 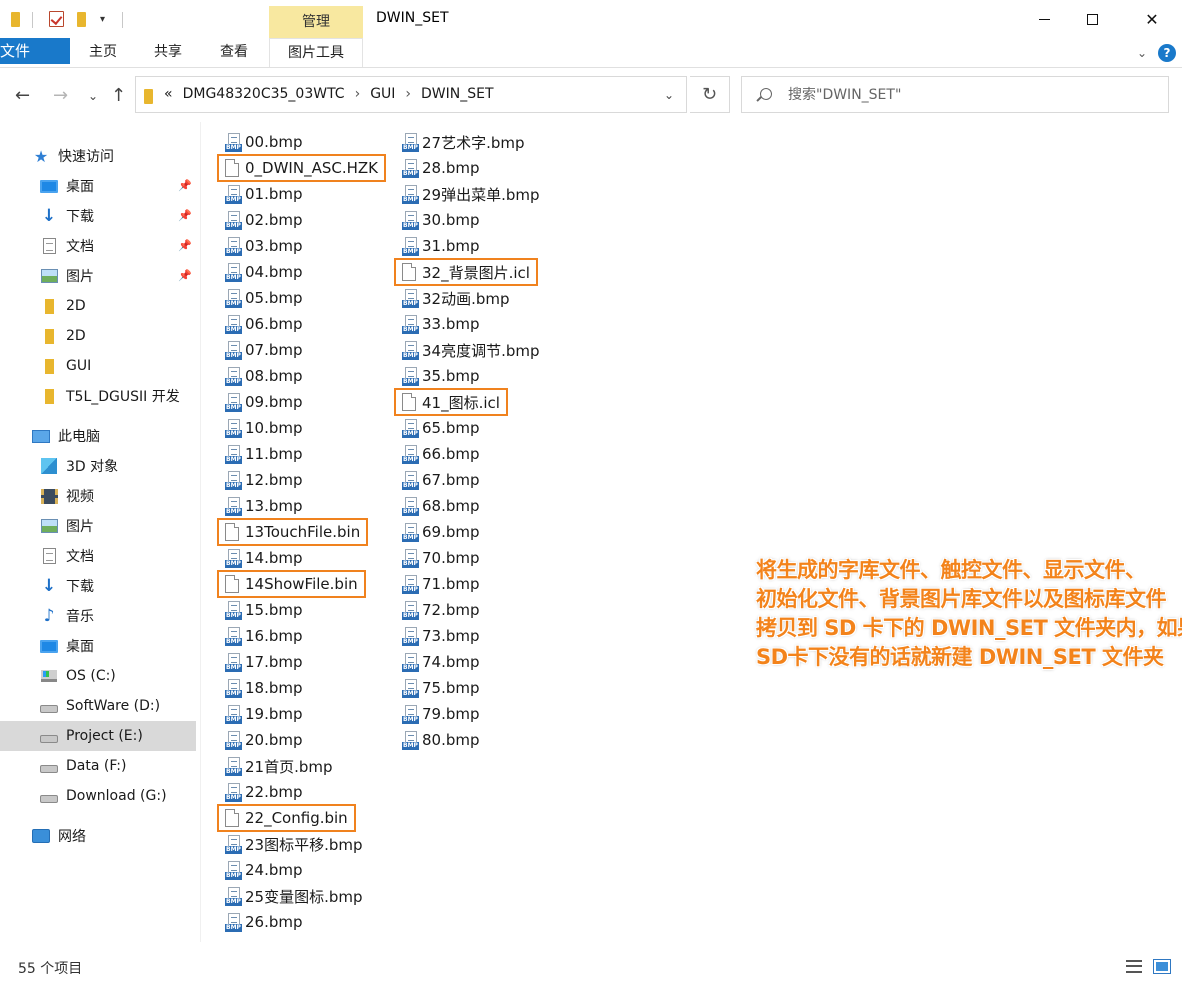 What do you see at coordinates (98, 216) in the screenshot?
I see `sidebar-item-downloads-pinned: ↓ 下载 📌` at bounding box center [98, 216].